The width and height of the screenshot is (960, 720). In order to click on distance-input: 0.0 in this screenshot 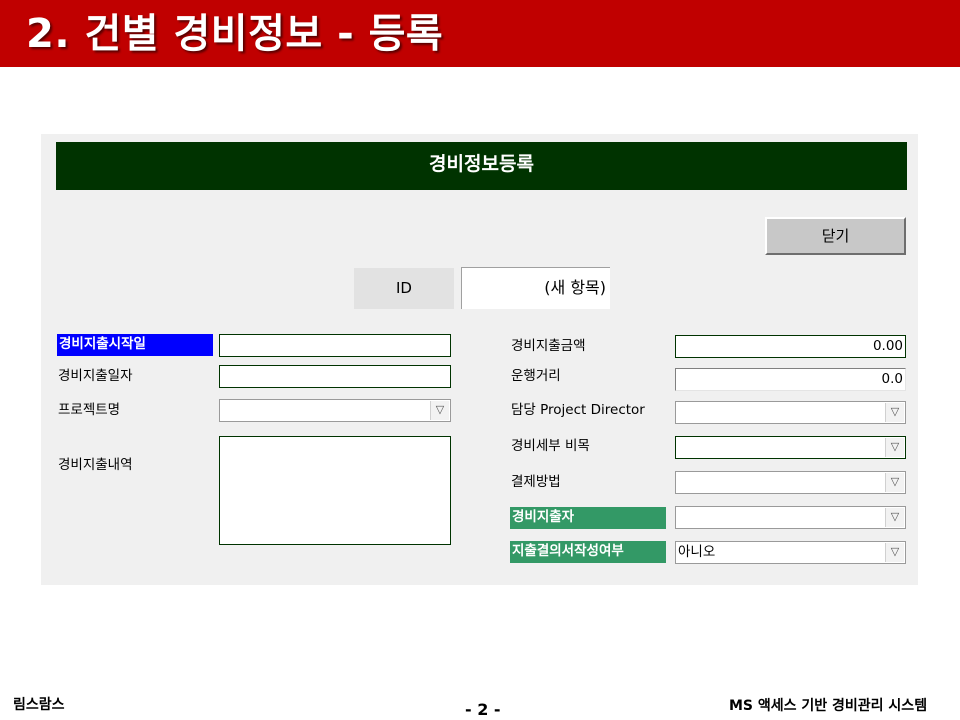, I will do `click(790, 379)`.